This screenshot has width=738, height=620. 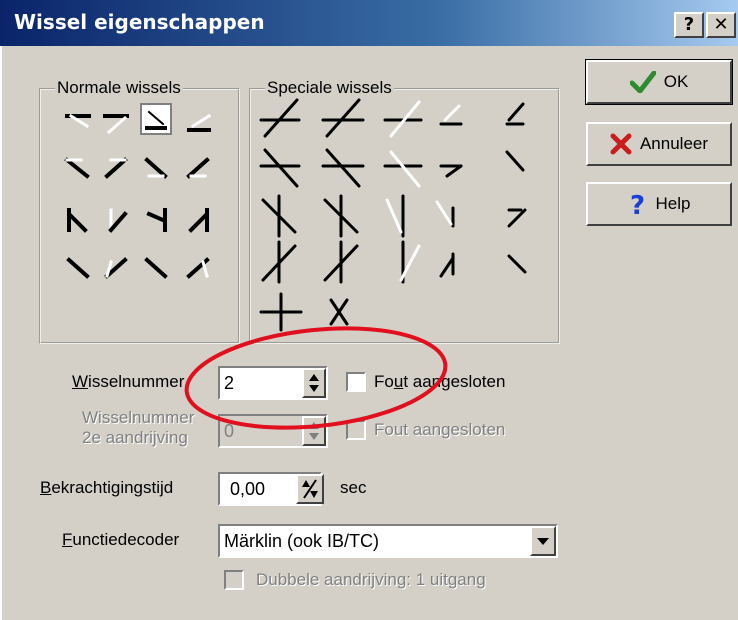 I want to click on decoder-select: Märklin (ook IB/TC), so click(x=388, y=541).